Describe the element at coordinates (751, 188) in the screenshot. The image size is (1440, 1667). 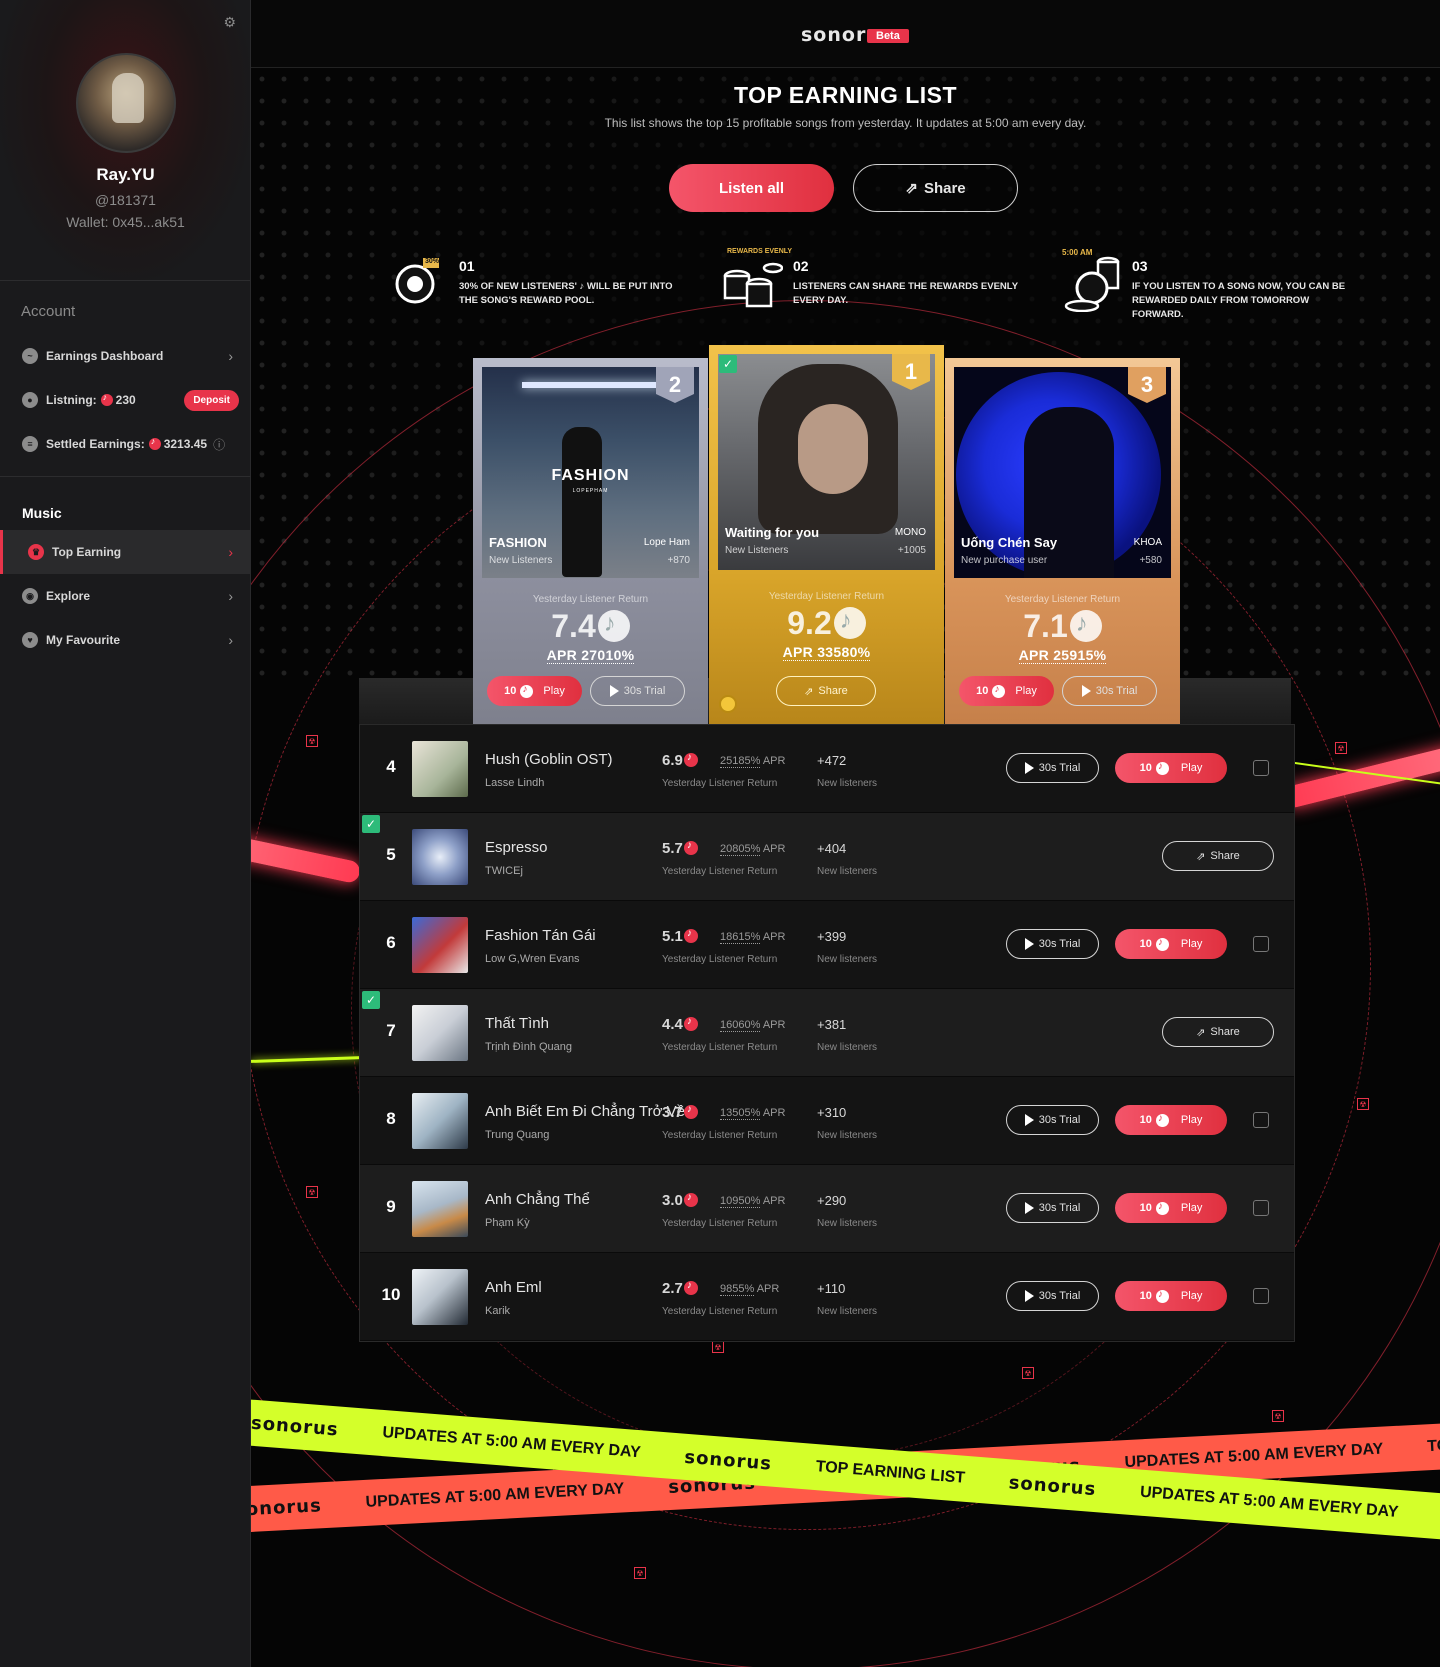
I see `listen-all-button: Listen all` at that location.